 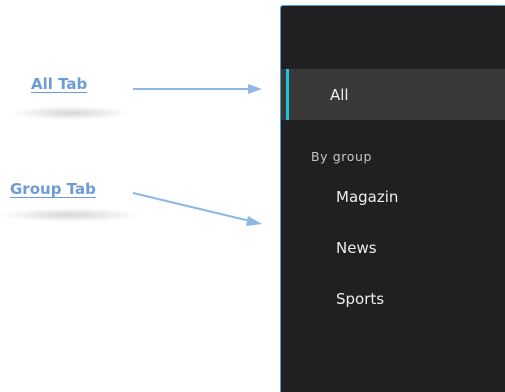 I want to click on nav-item-group-magazin: Magazin, so click(x=367, y=197).